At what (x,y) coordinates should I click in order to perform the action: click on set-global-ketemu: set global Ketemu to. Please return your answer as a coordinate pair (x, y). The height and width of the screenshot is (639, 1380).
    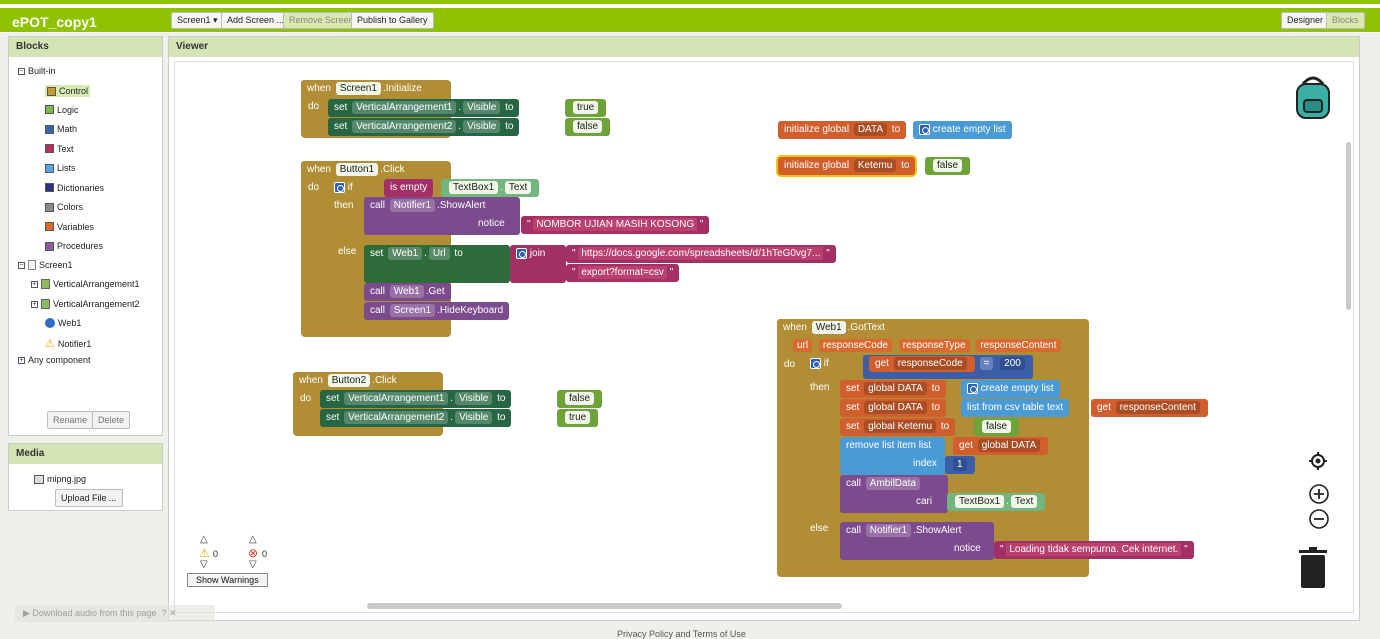
    Looking at the image, I should click on (898, 427).